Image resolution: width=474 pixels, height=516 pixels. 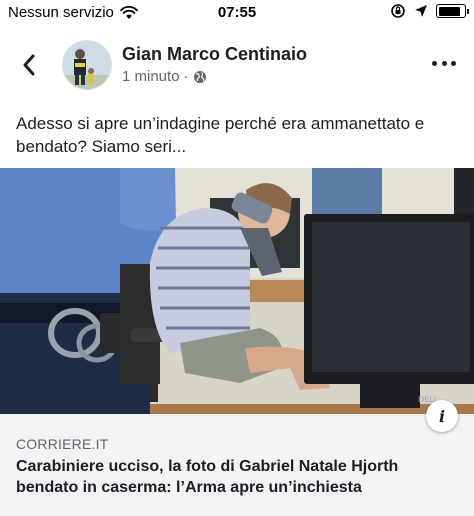 What do you see at coordinates (62, 444) in the screenshot?
I see `link-domain: CORRIERE.IT` at bounding box center [62, 444].